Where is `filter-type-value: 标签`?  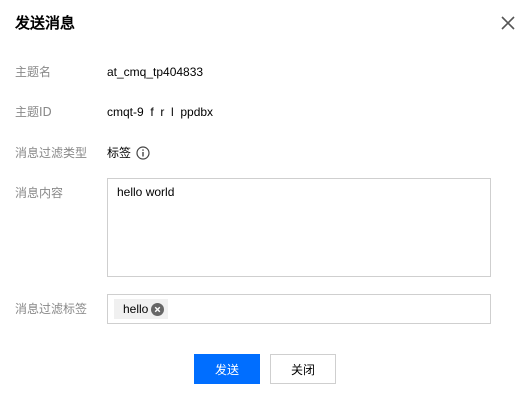
filter-type-value: 标签 is located at coordinates (119, 153).